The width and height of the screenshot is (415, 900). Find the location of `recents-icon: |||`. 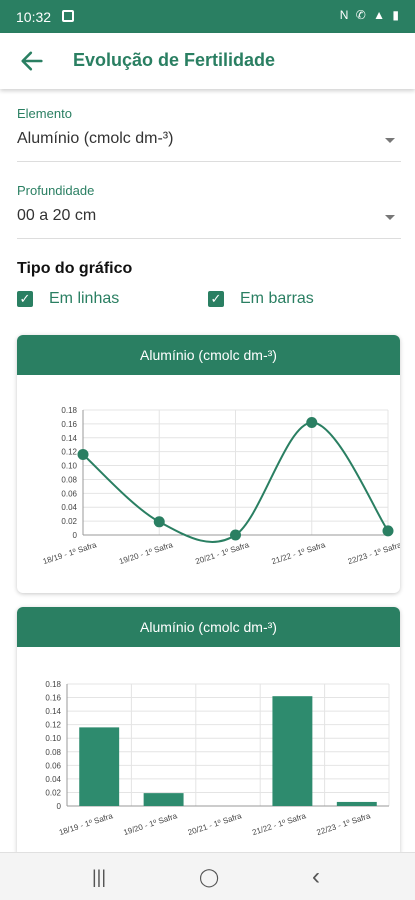

recents-icon: ||| is located at coordinates (99, 877).